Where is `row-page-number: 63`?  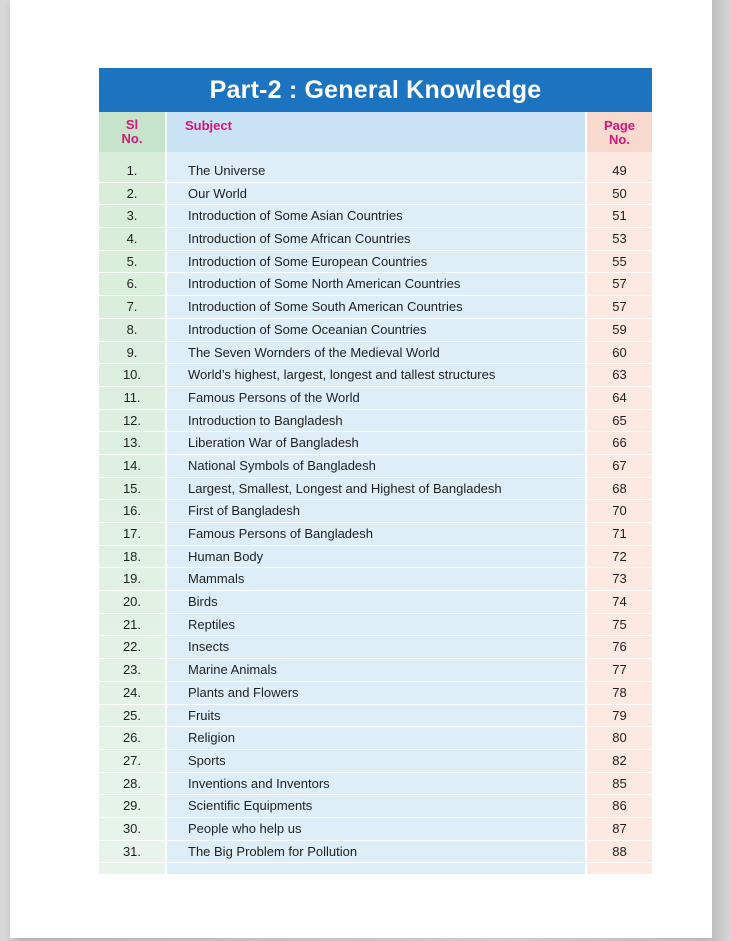 row-page-number: 63 is located at coordinates (619, 375).